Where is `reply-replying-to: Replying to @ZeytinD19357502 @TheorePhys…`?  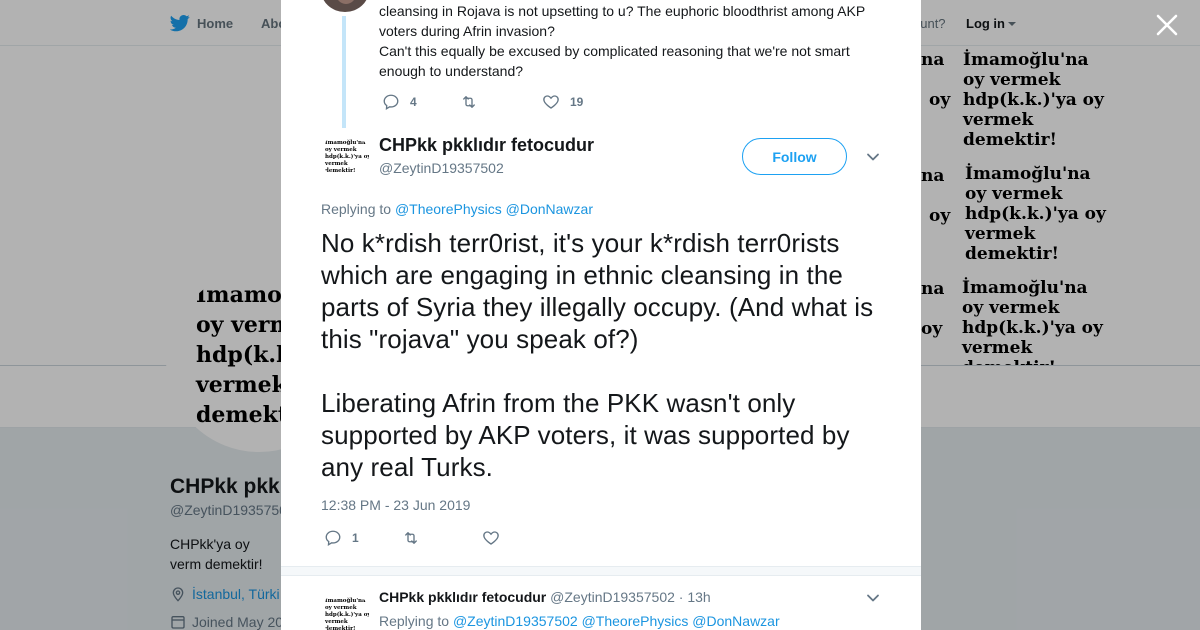 reply-replying-to: Replying to @ZeytinD19357502 @TheorePhys… is located at coordinates (579, 621).